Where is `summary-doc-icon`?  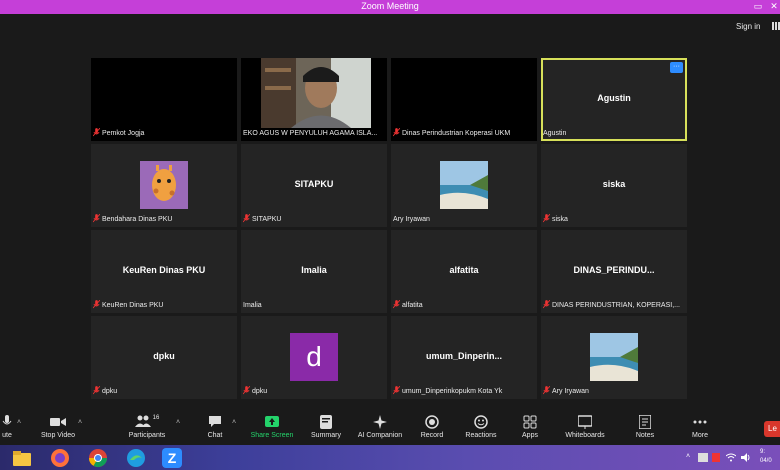
summary-doc-icon is located at coordinates (326, 422).